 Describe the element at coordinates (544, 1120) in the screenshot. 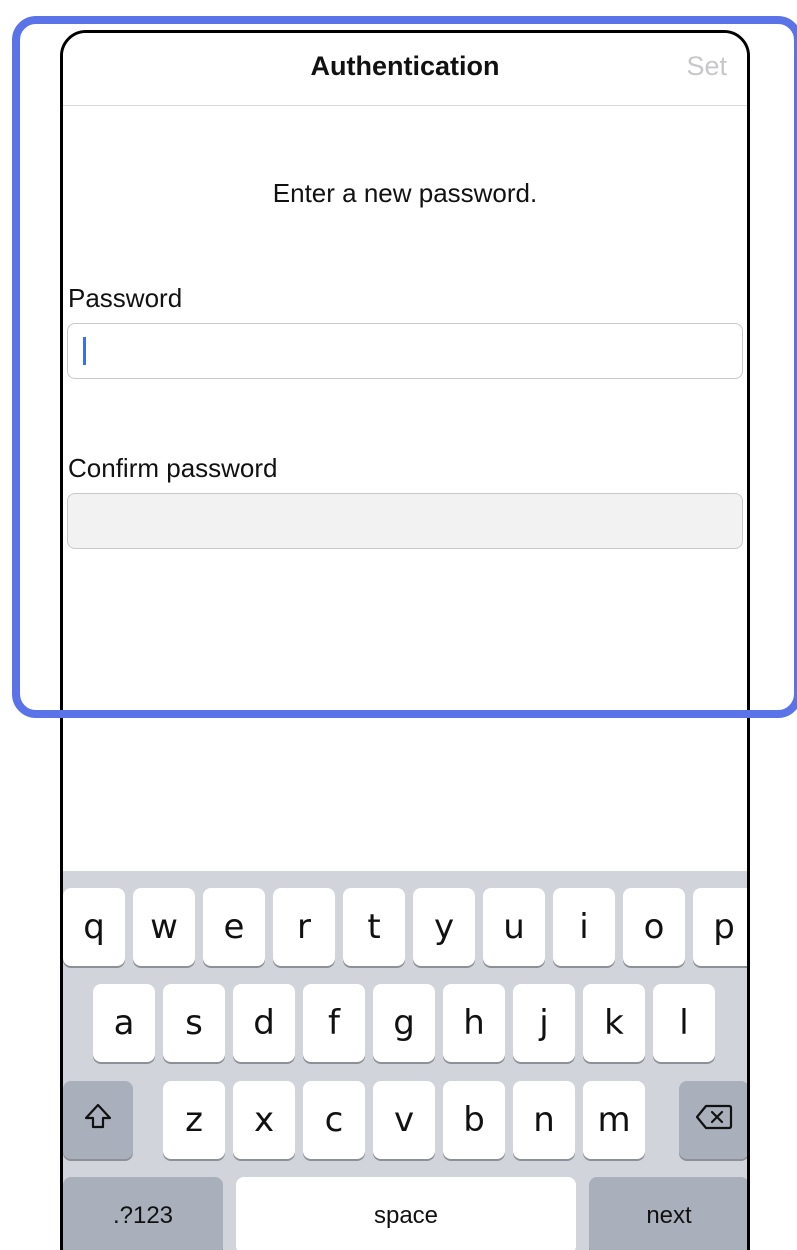

I see `key-n: n` at that location.